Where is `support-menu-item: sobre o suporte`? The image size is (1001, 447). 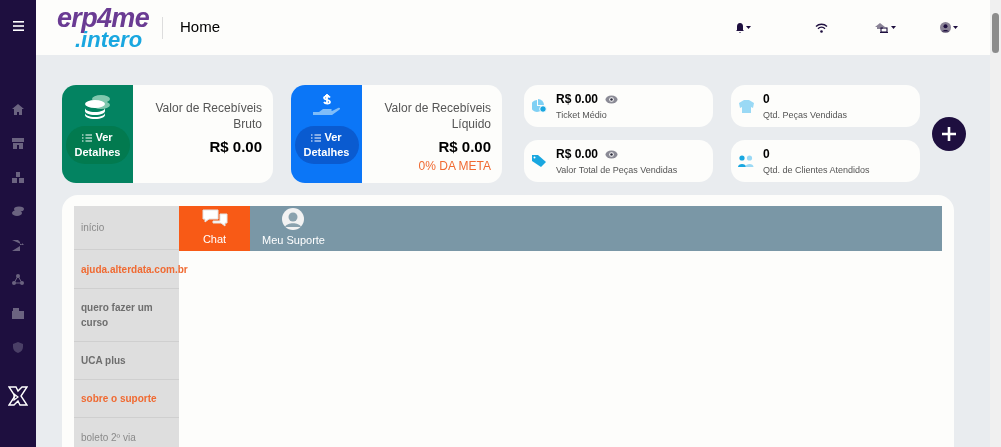
support-menu-item: sobre o suporte is located at coordinates (119, 398).